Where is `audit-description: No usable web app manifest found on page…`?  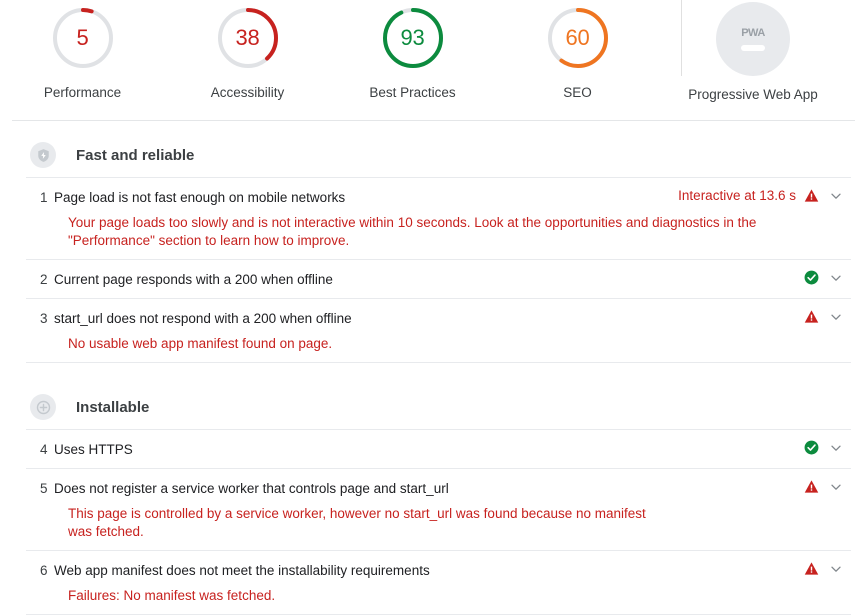
audit-description: No usable web app manifest found on page… is located at coordinates (200, 343).